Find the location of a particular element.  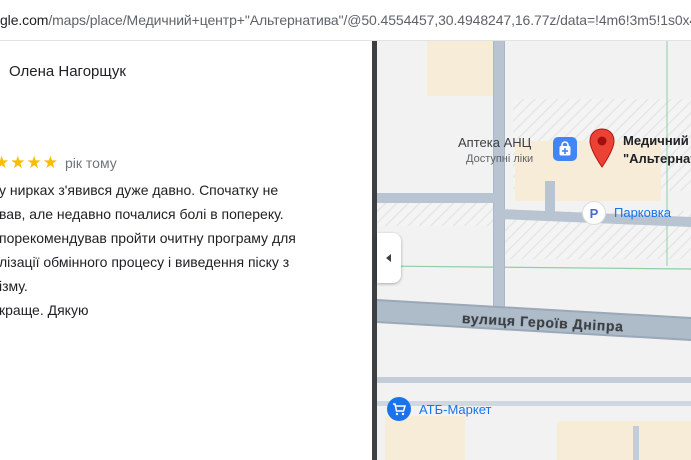

medical-center-label-line1: Медичний is located at coordinates (656, 140).